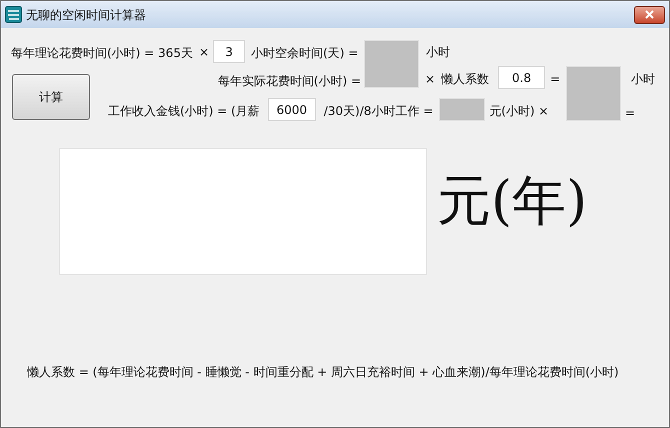 The width and height of the screenshot is (670, 428). I want to click on factor-label: 懒人系数, so click(465, 79).